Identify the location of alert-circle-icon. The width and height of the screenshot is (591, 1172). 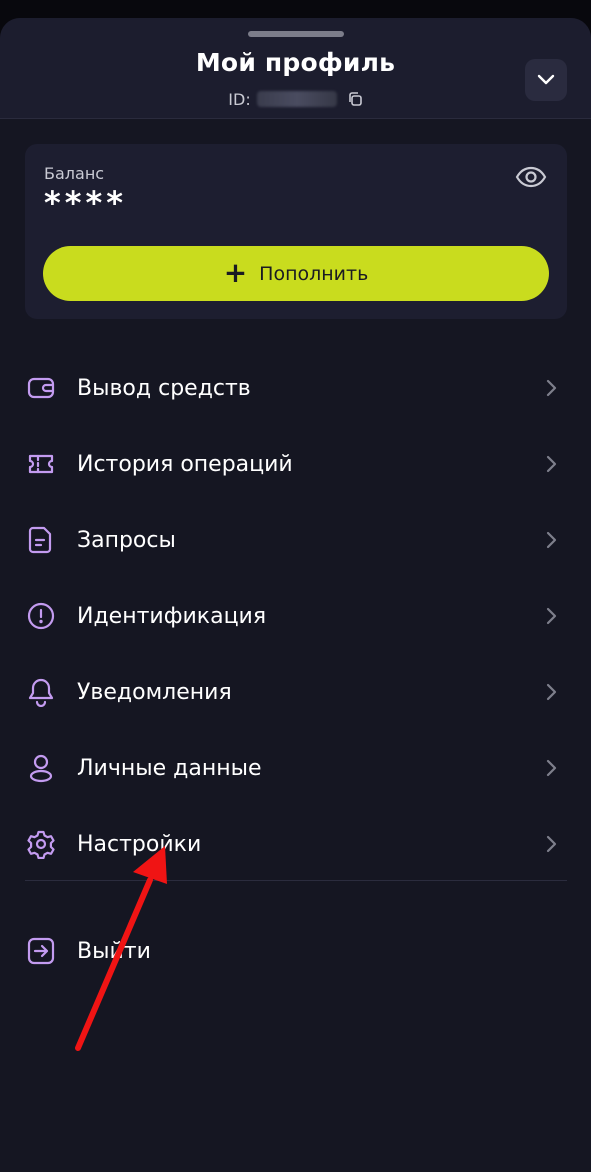
(41, 616).